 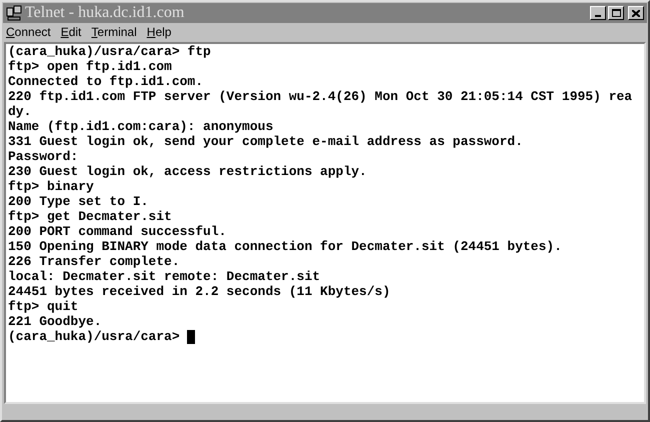 What do you see at coordinates (106, 81) in the screenshot?
I see `terminal-line: Connected to ftp.id1.com.` at bounding box center [106, 81].